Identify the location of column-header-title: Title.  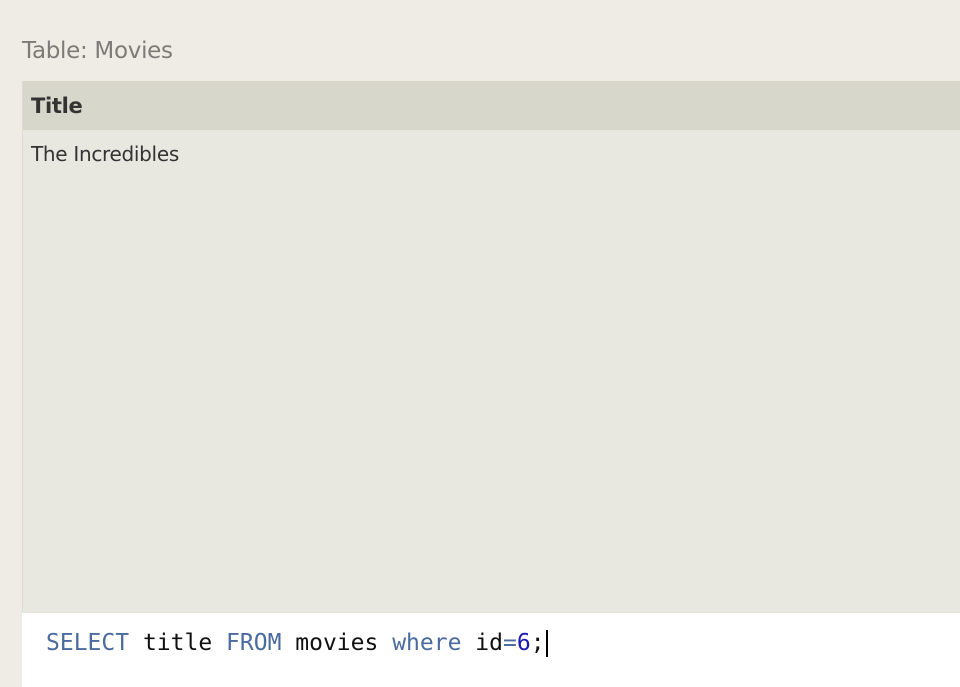
(57, 105).